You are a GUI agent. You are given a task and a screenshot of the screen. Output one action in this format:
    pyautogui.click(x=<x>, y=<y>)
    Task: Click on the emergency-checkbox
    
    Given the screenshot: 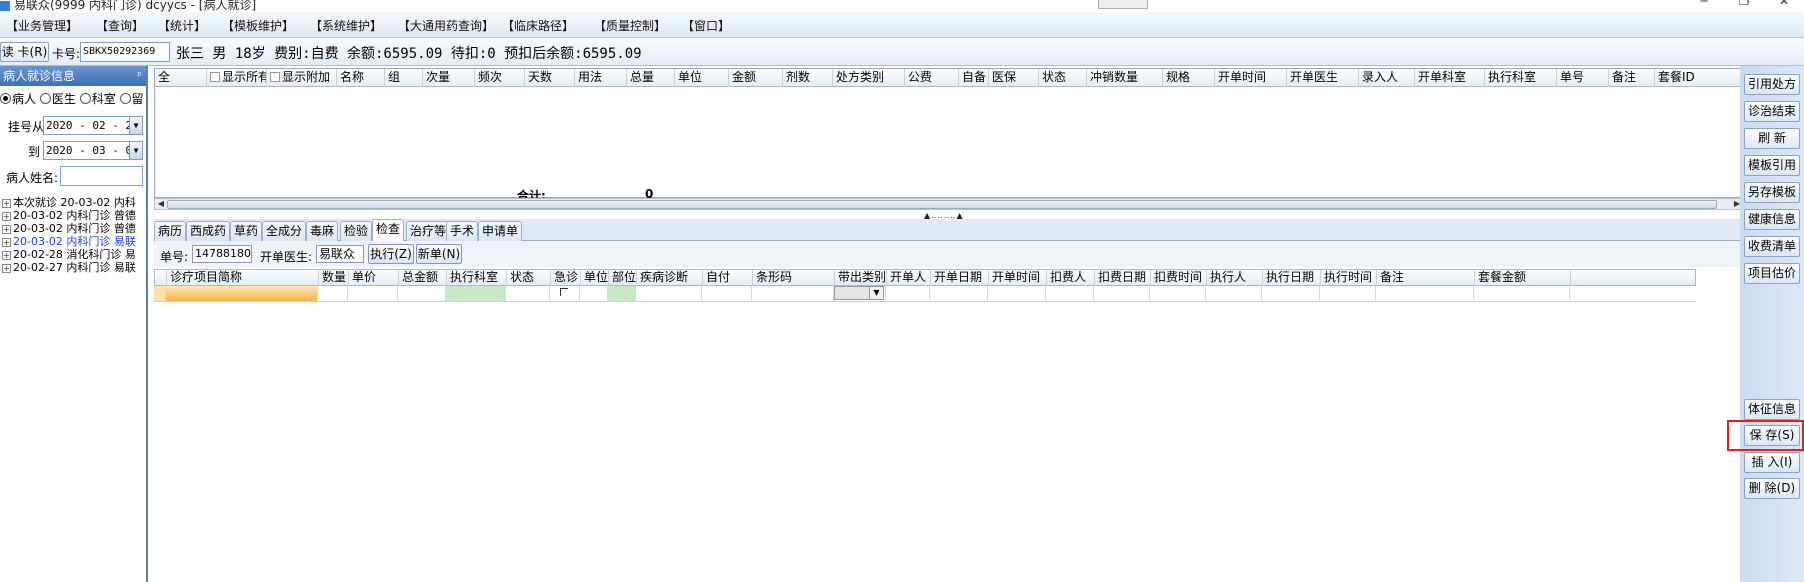 What is the action you would take?
    pyautogui.click(x=564, y=292)
    